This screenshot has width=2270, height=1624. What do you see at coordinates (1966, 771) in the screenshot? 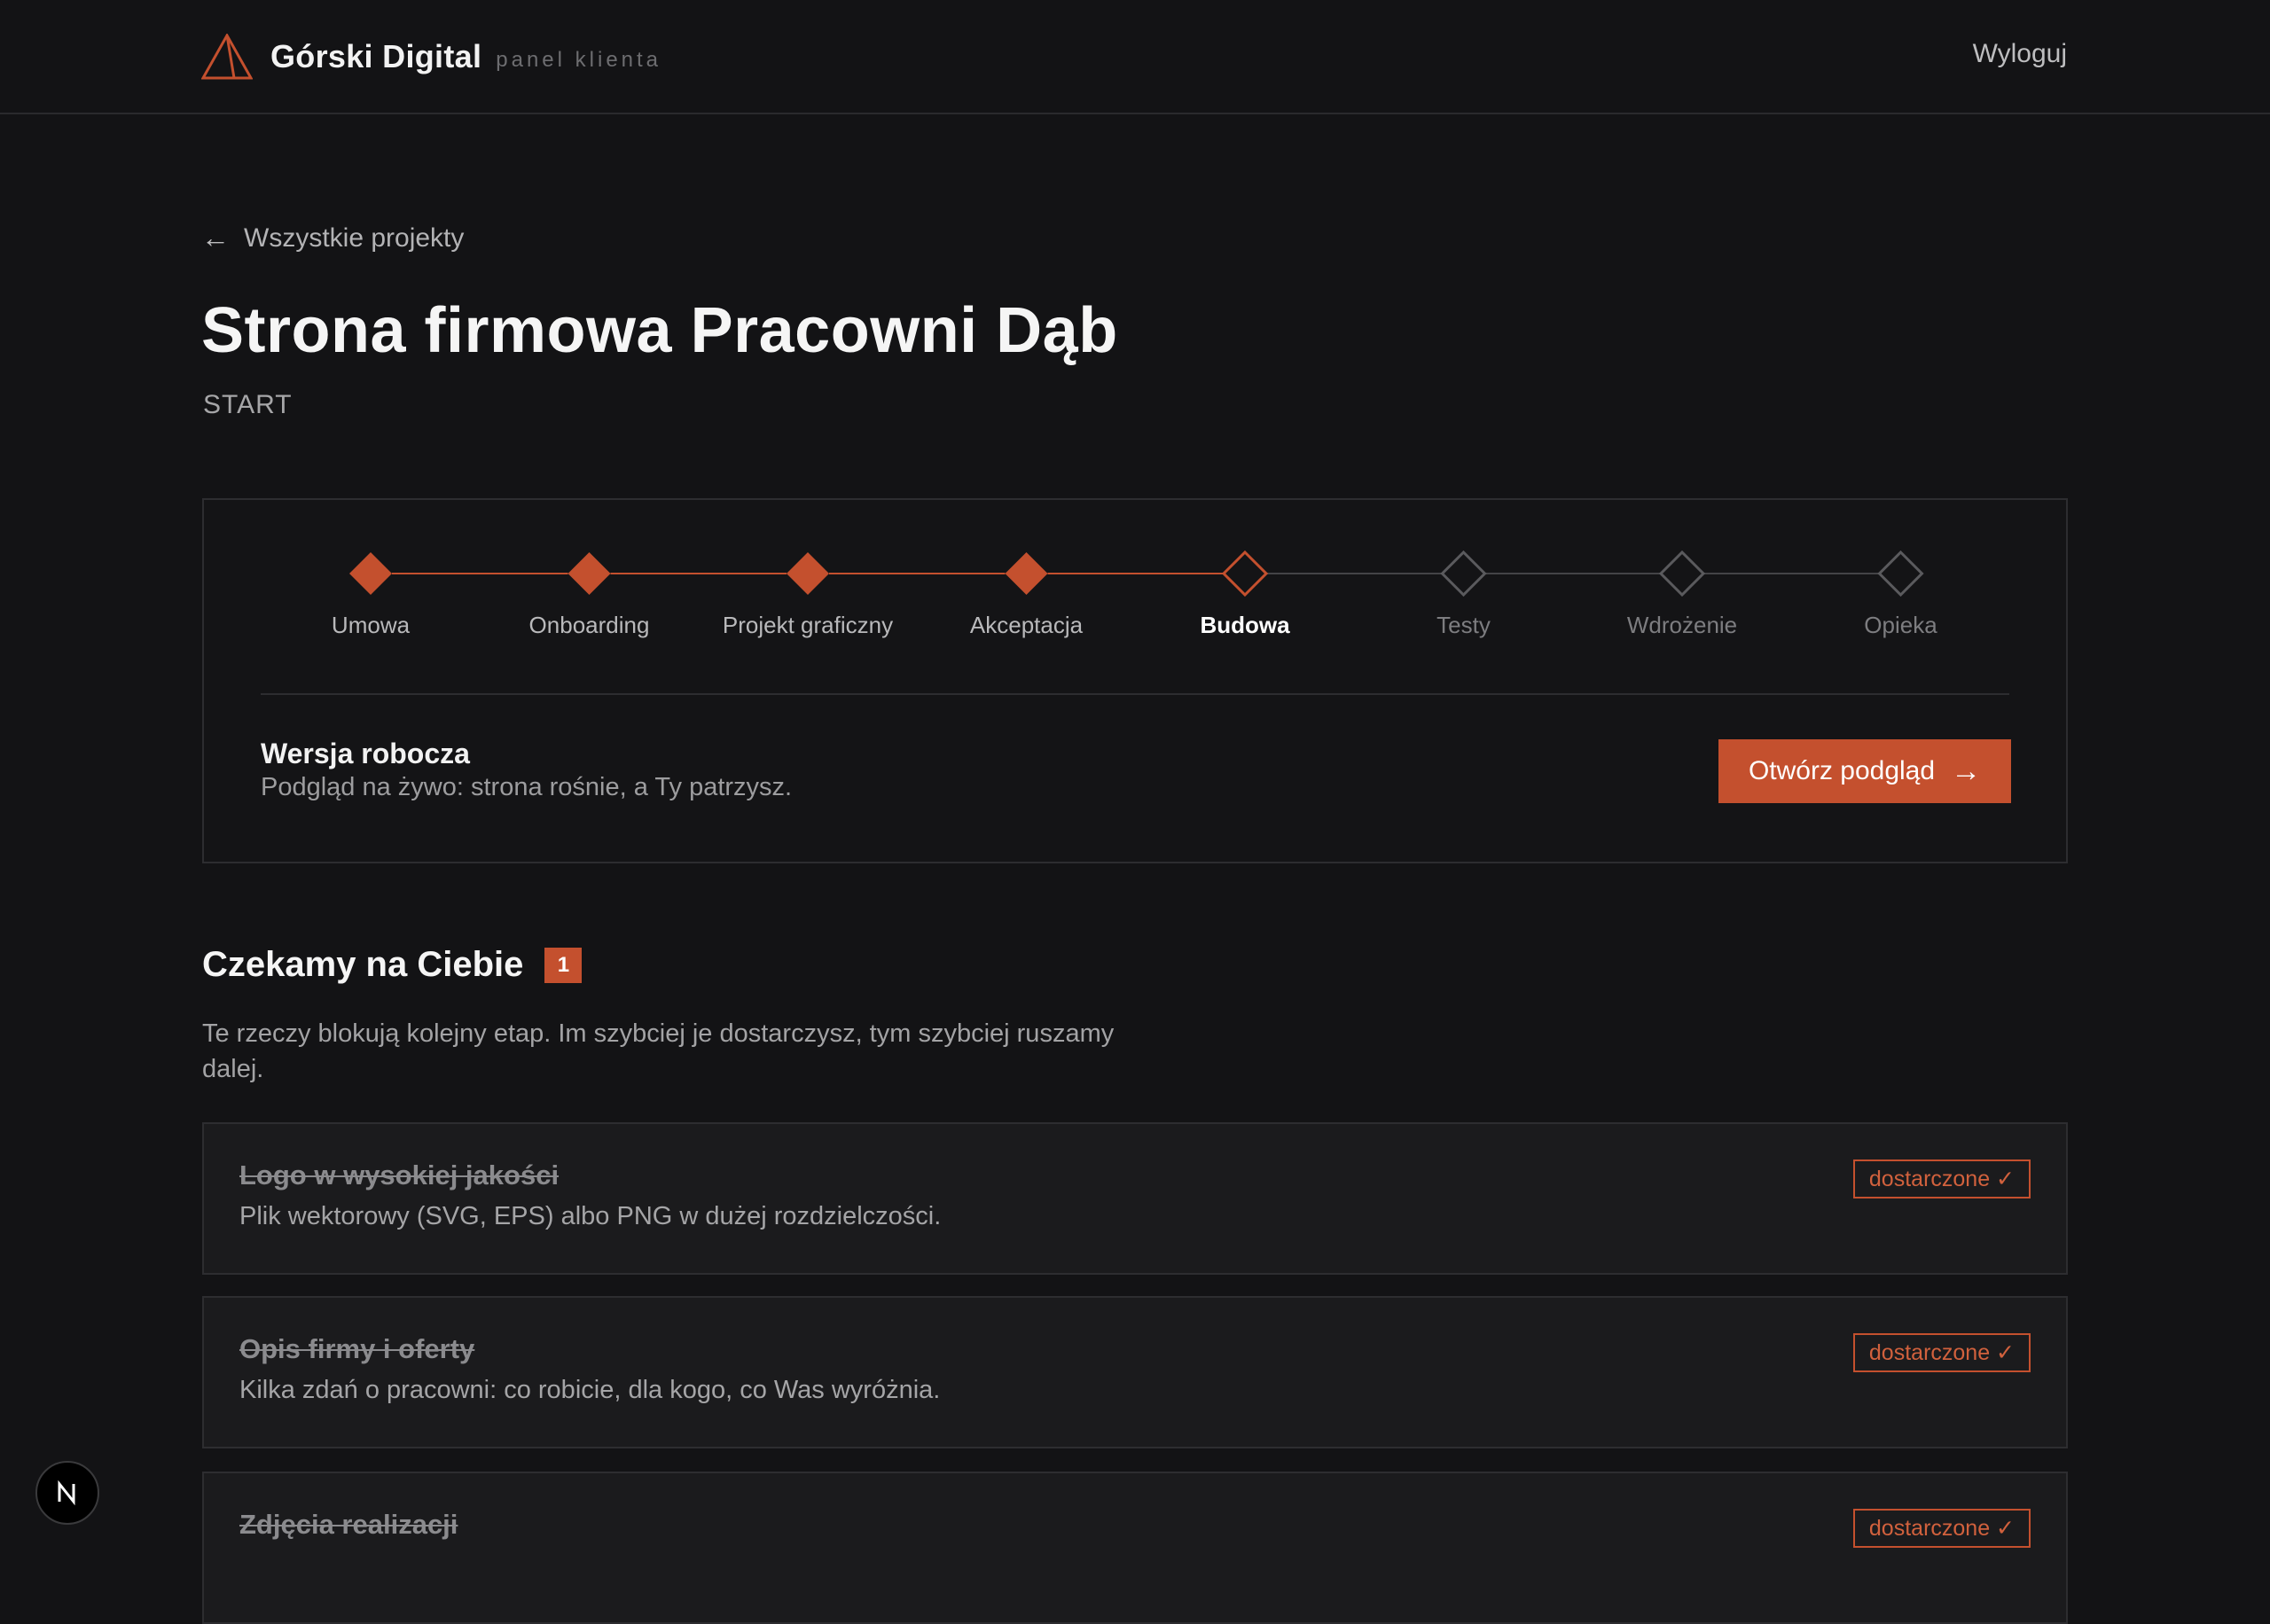
I see `arrow-right-icon: →` at bounding box center [1966, 771].